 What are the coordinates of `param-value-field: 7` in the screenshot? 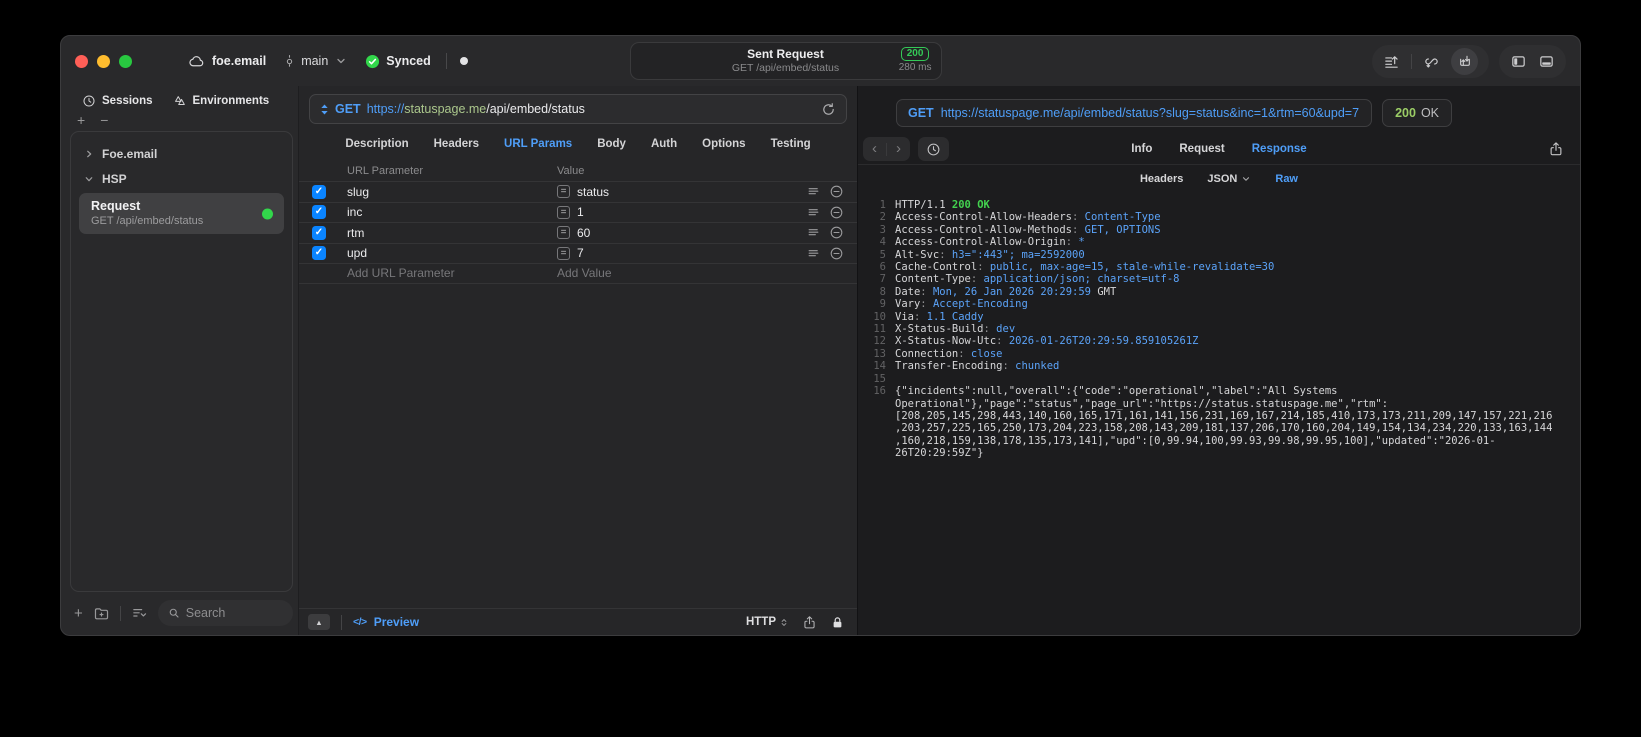 It's located at (580, 253).